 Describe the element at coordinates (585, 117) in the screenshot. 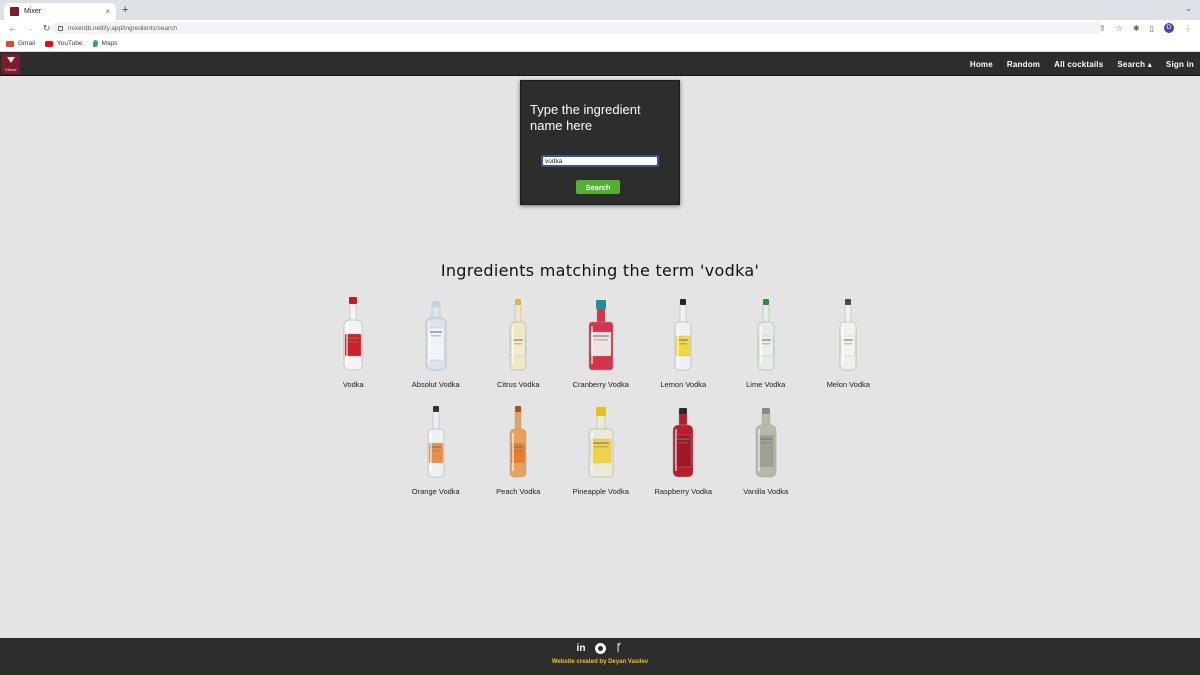

I see `search-prompt: Type the ingredient name here` at that location.